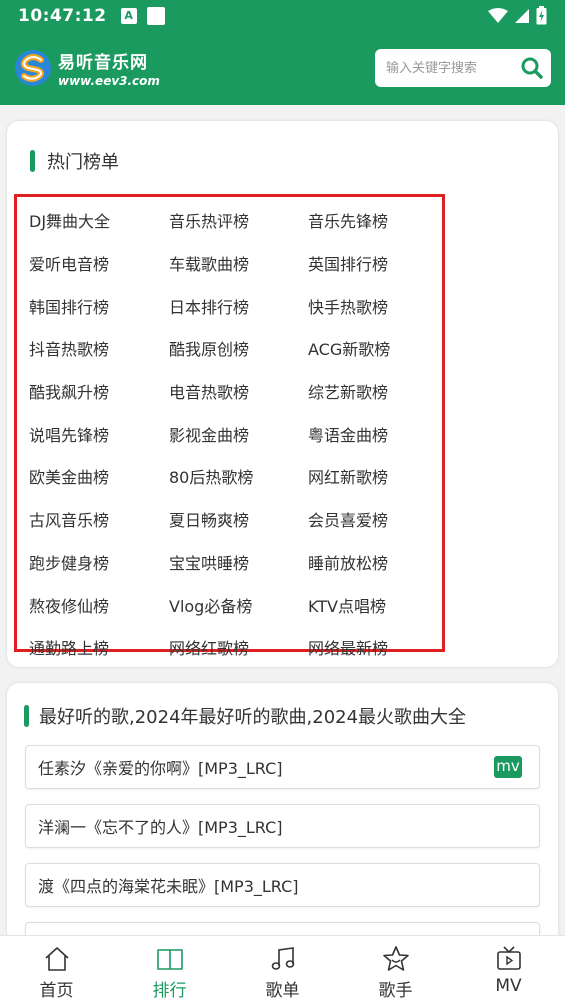  I want to click on book-icon, so click(169, 959).